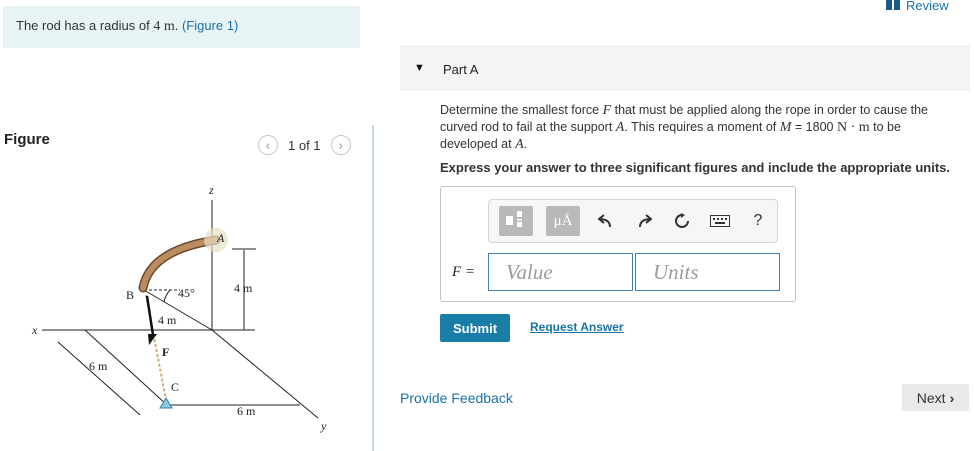 This screenshot has height=451, width=974. I want to click on q-text: to be, so click(885, 127).